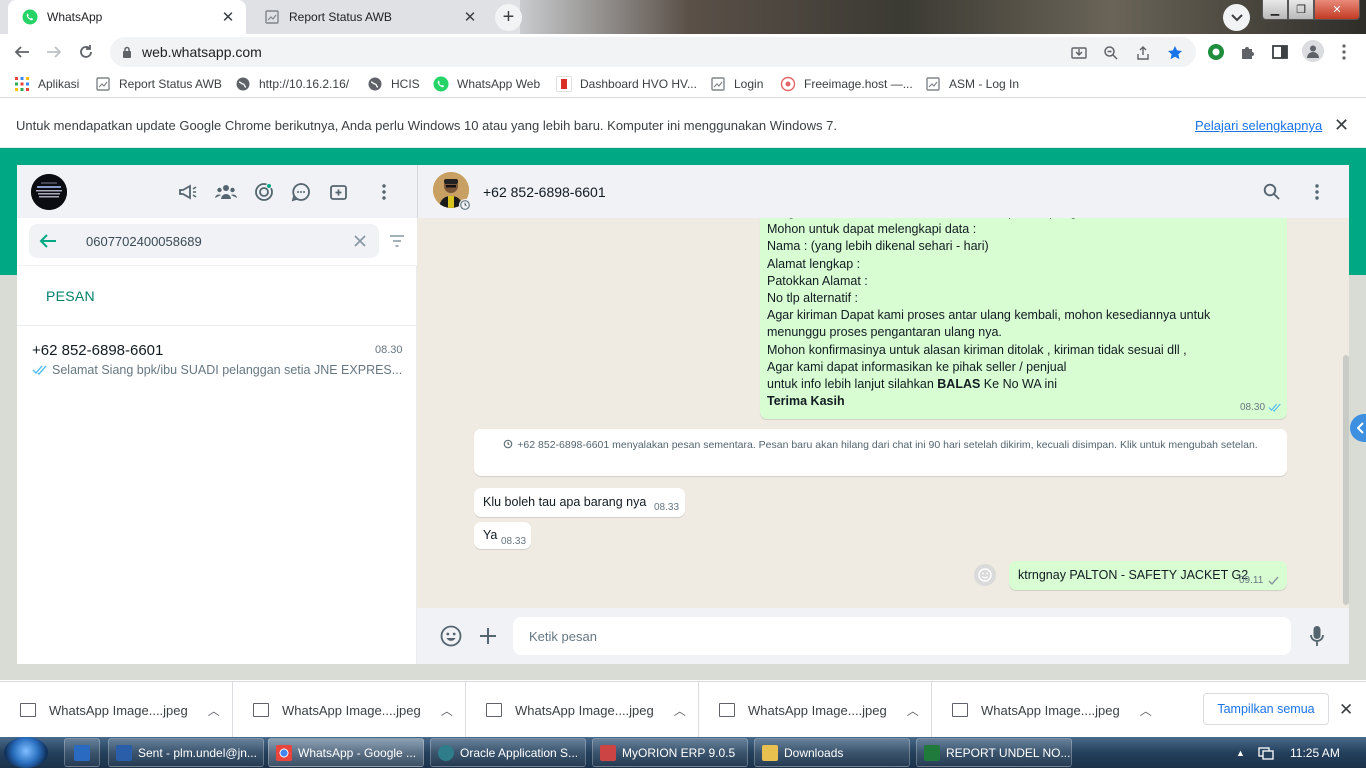  I want to click on bookmark-aplikasi: Aplikasi, so click(46, 84).